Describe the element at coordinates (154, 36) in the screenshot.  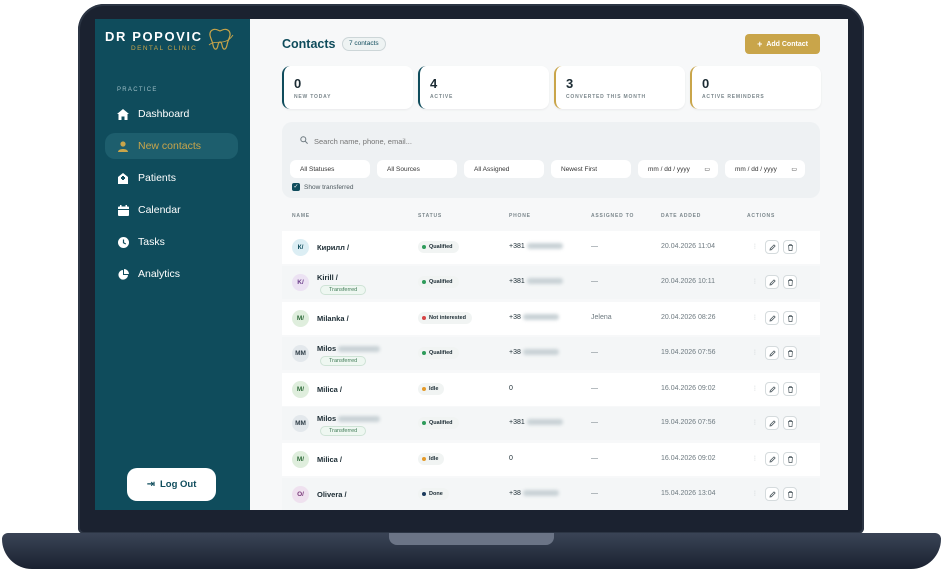
I see `brand-title: DR POPOVIC` at that location.